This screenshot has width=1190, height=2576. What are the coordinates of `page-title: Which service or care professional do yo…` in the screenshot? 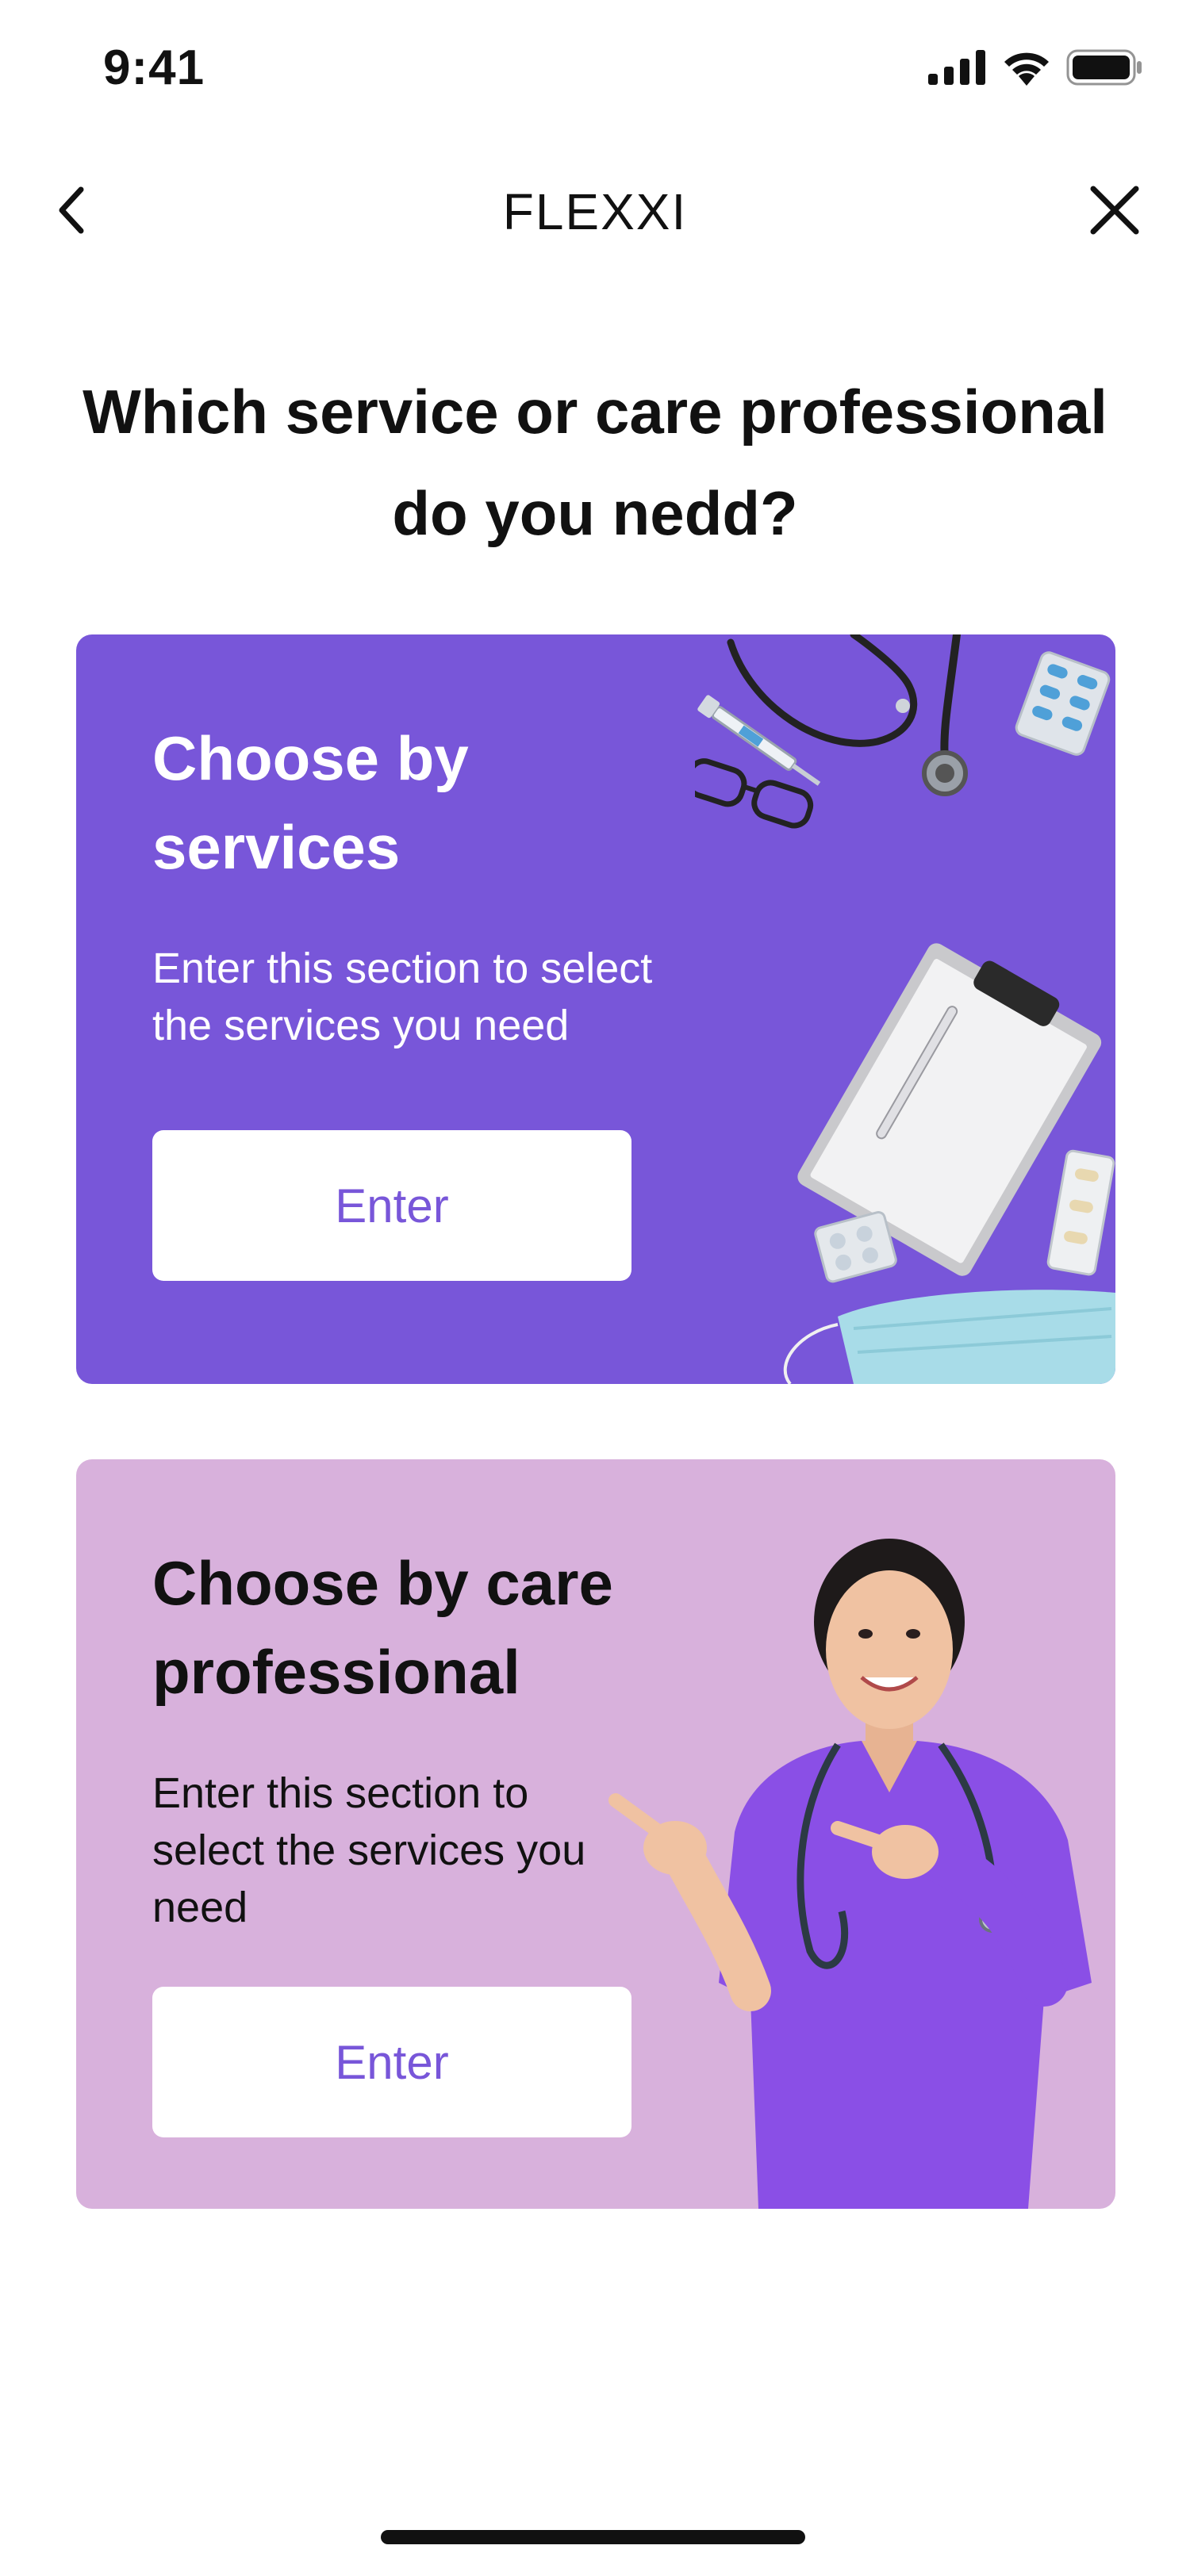 It's located at (595, 463).